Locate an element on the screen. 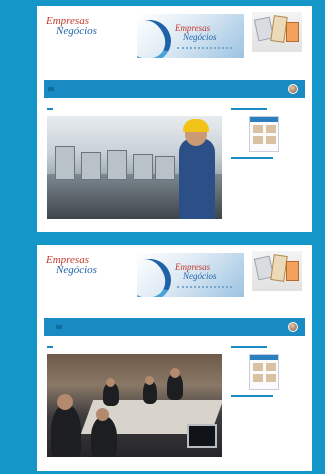 This screenshot has height=474, width=325. featured-photo-factory is located at coordinates (134, 167).